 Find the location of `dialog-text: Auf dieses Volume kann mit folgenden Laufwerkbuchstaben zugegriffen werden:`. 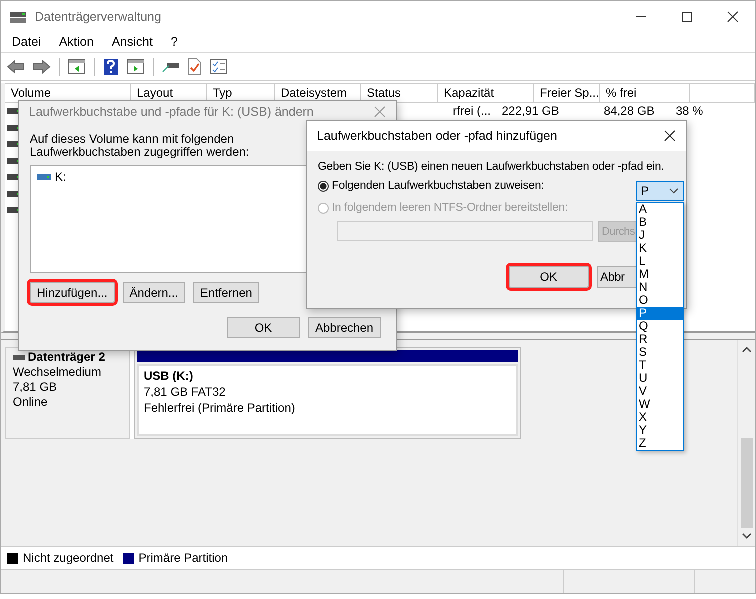

dialog-text: Auf dieses Volume kann mit folgenden Laufwerkbuchstaben zugegriffen werden: is located at coordinates (140, 146).